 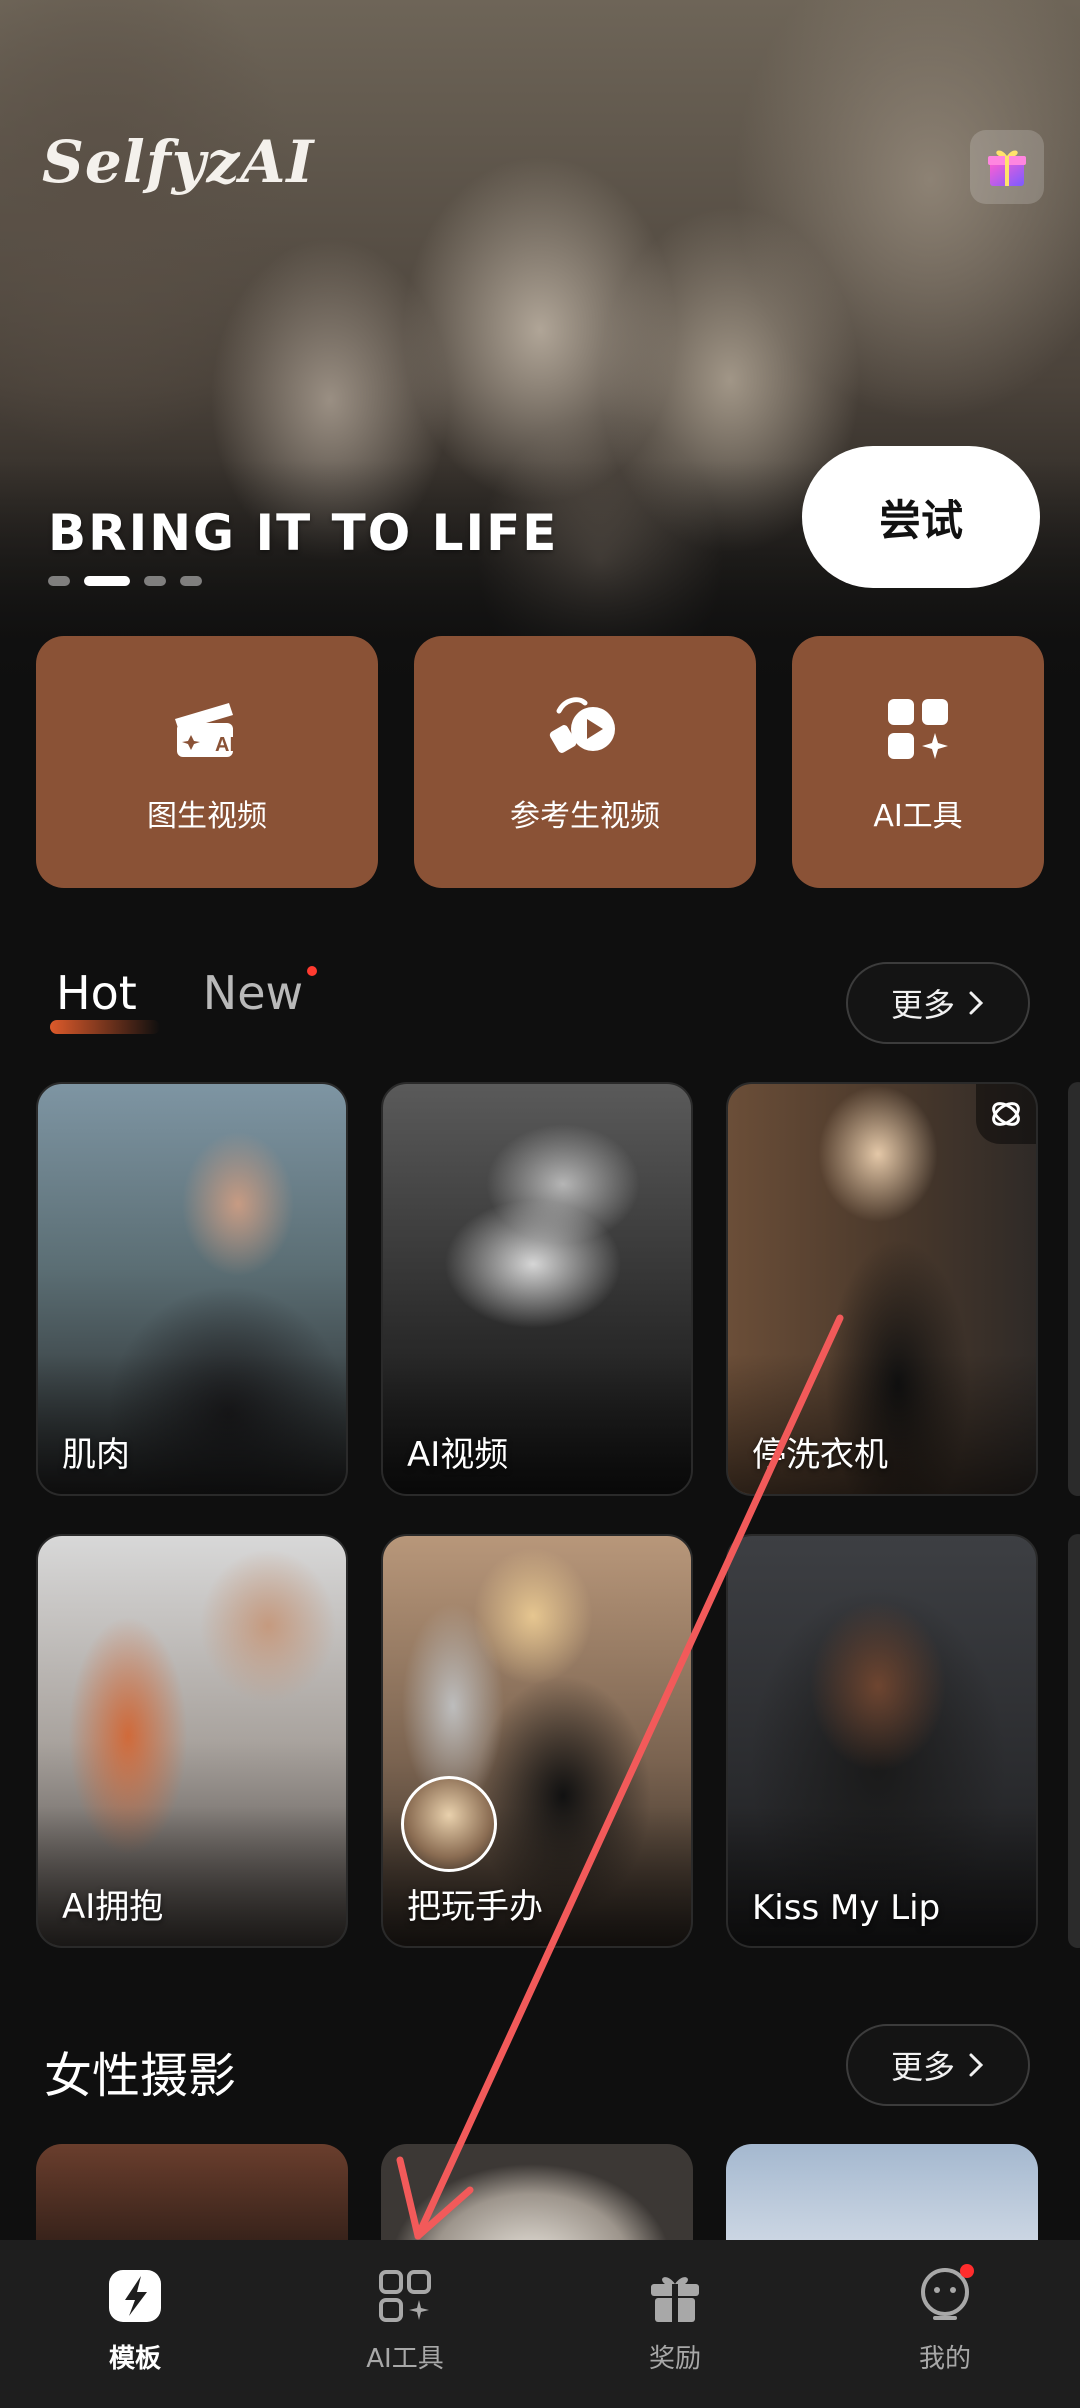 I want to click on template-card-label: 肌肉, so click(x=96, y=1455).